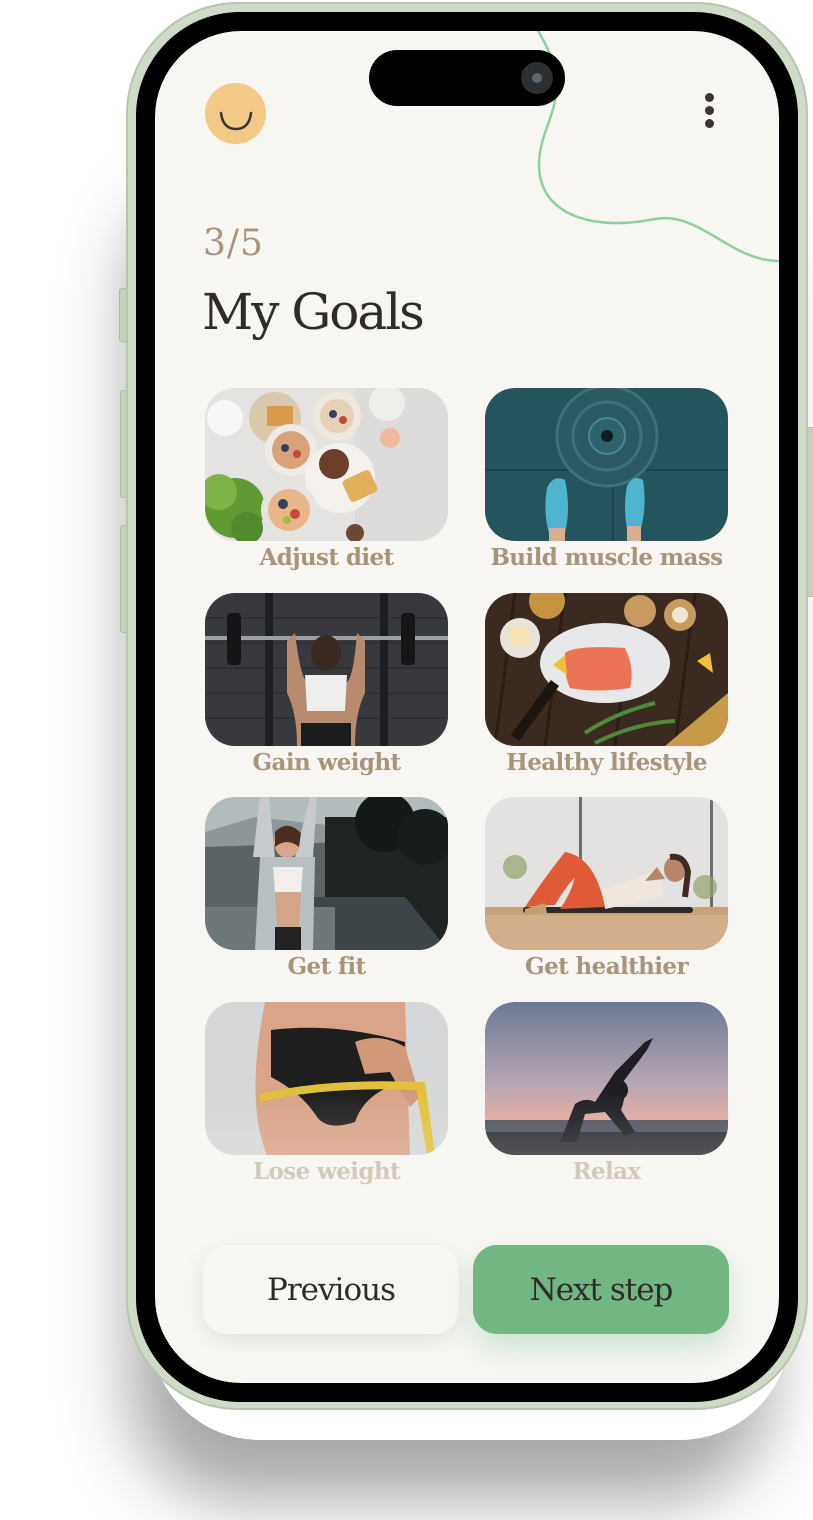  What do you see at coordinates (327, 966) in the screenshot?
I see `goal-label: Get fit` at bounding box center [327, 966].